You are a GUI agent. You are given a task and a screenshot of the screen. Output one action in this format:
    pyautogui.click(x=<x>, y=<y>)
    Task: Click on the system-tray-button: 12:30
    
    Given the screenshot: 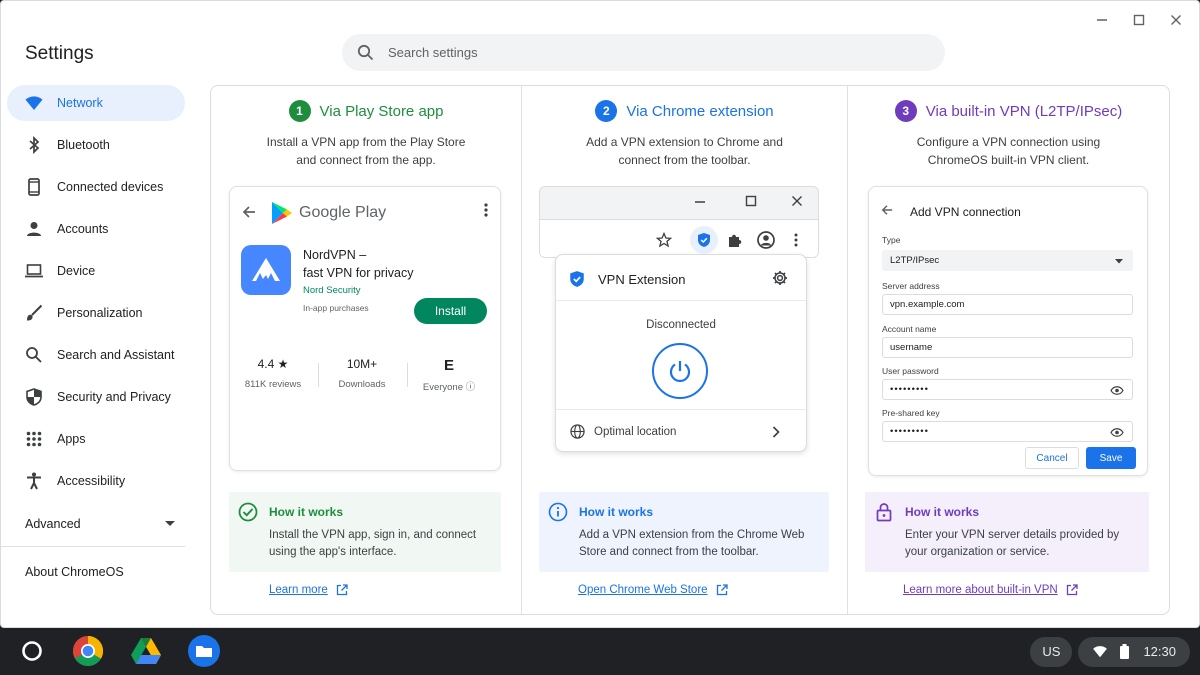 What is the action you would take?
    pyautogui.click(x=1134, y=651)
    